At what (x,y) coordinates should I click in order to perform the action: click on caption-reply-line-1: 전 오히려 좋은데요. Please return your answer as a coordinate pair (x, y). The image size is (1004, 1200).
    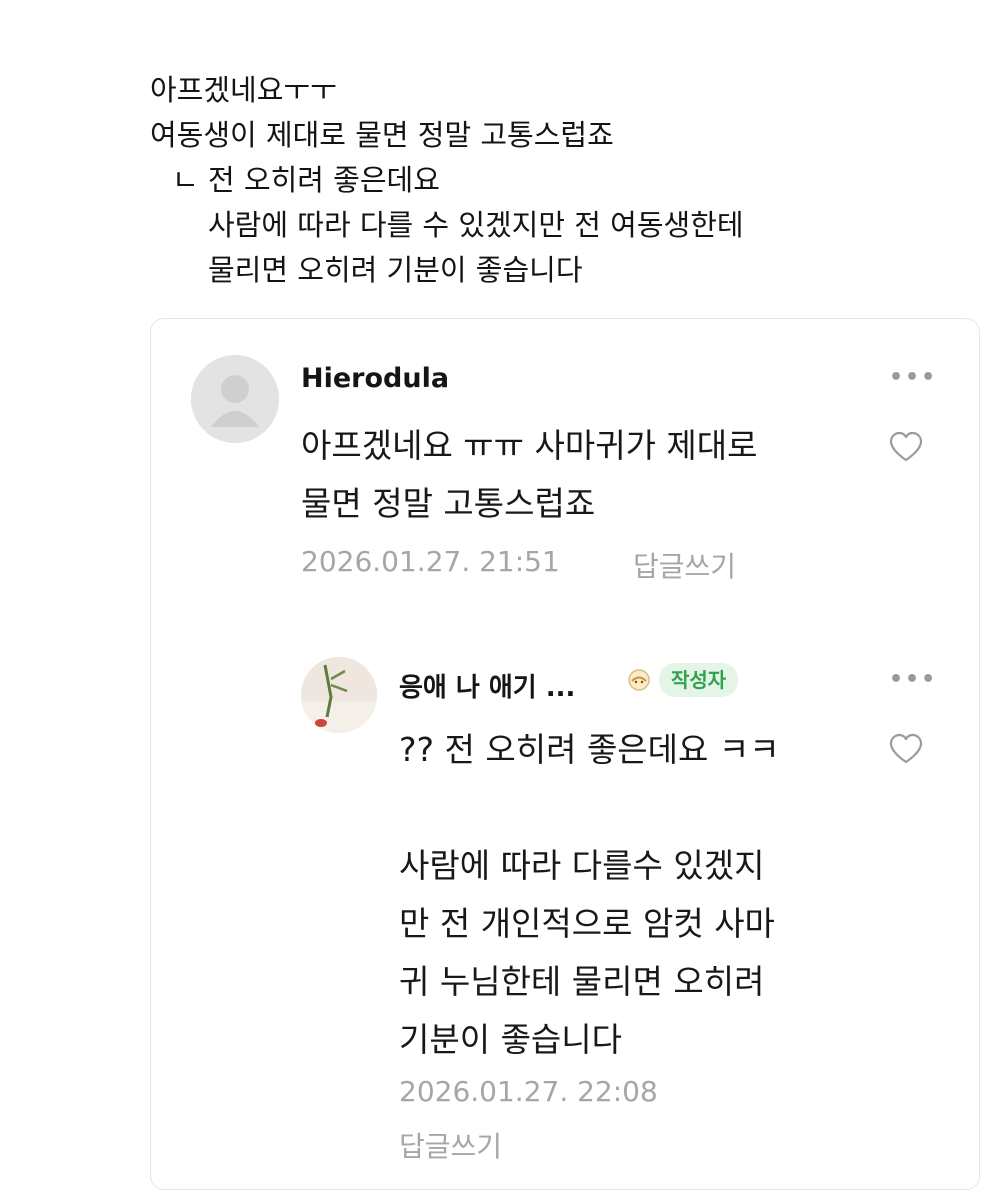
    Looking at the image, I should click on (324, 180).